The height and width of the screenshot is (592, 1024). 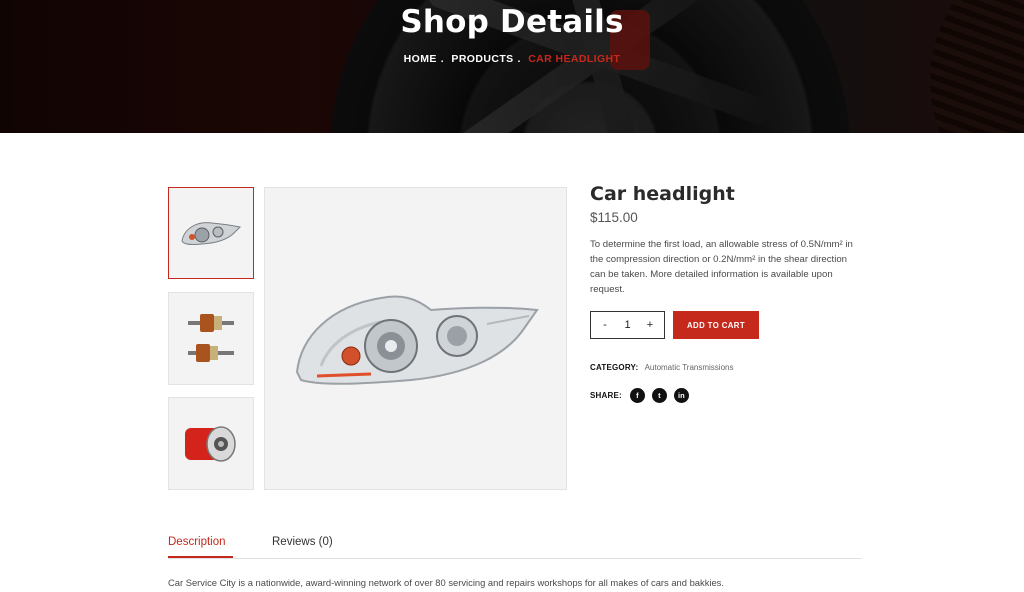 I want to click on product-tabs: Description Reviews (0), so click(x=515, y=544).